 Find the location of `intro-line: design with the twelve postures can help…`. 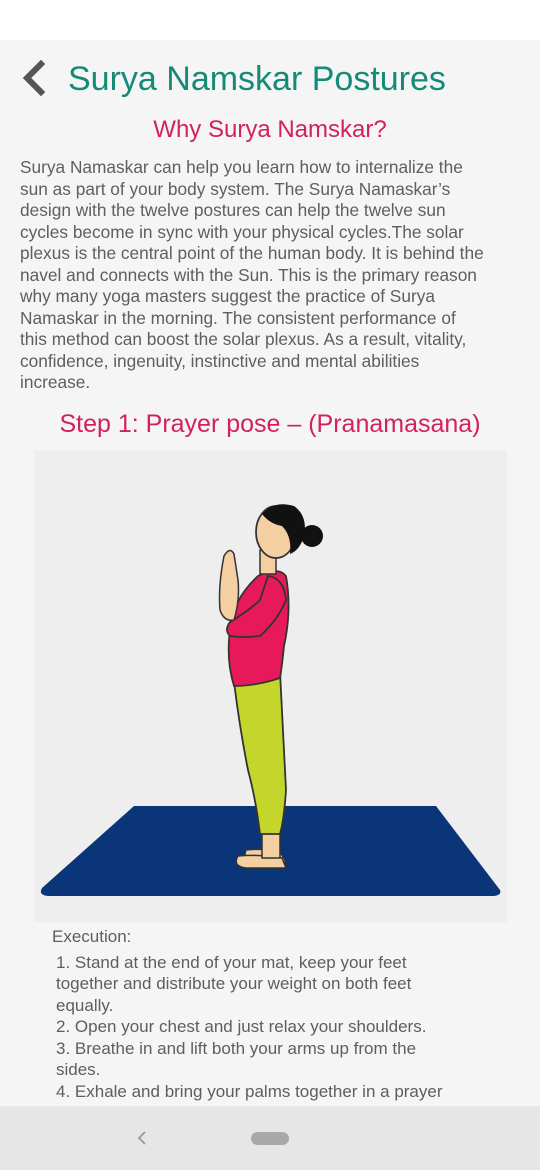

intro-line: design with the twelve postures can help… is located at coordinates (233, 210).